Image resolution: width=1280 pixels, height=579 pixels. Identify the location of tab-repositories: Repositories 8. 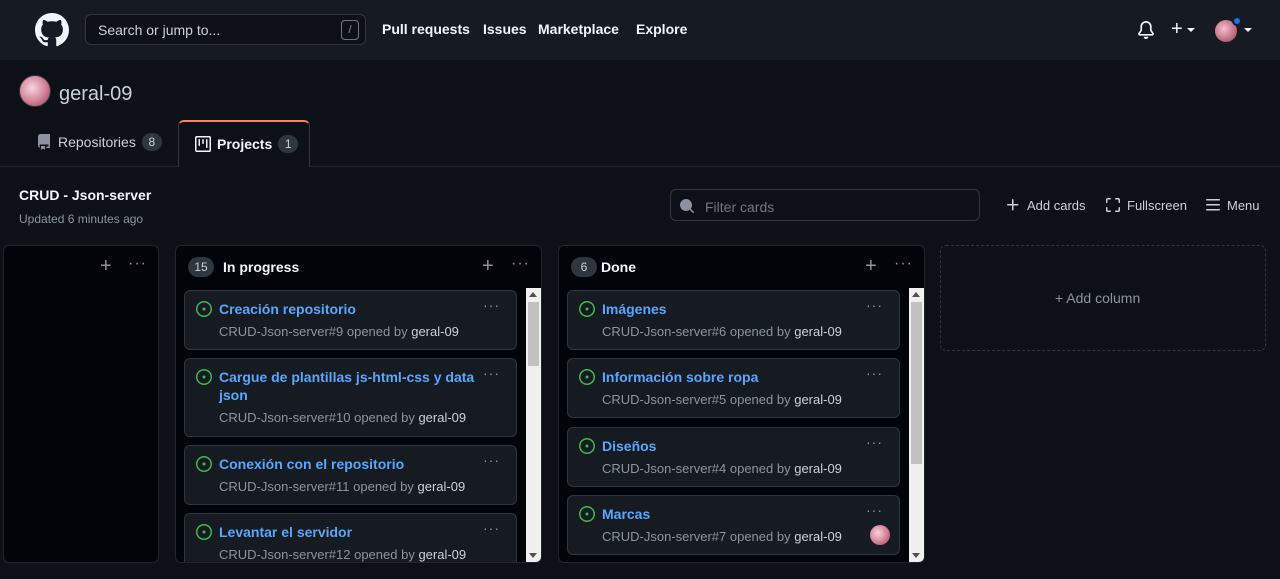
(97, 143).